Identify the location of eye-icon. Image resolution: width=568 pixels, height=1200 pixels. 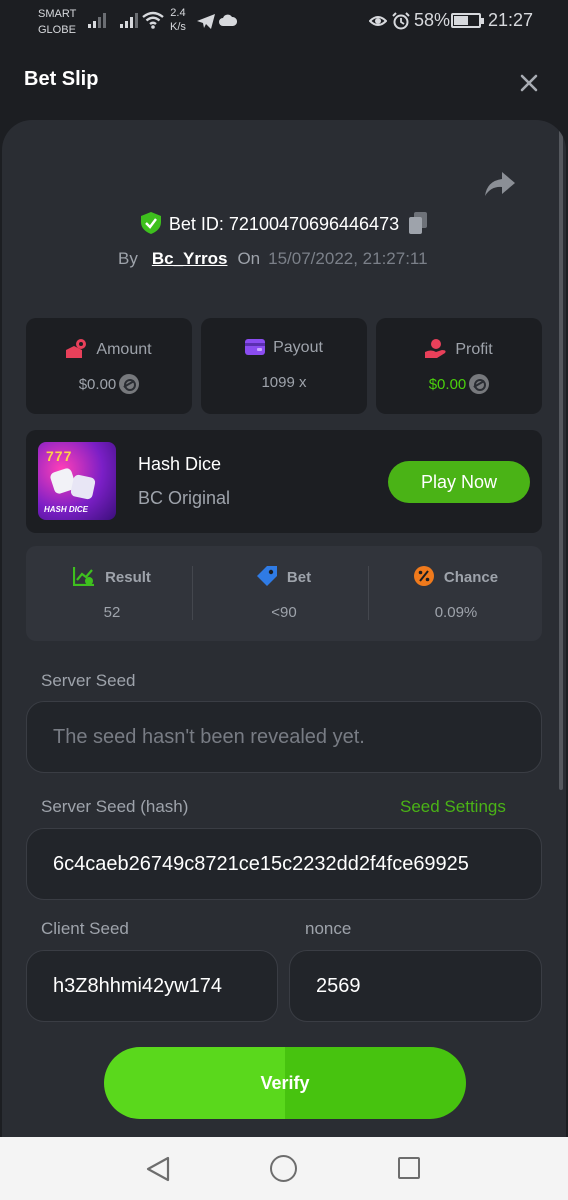
(378, 21).